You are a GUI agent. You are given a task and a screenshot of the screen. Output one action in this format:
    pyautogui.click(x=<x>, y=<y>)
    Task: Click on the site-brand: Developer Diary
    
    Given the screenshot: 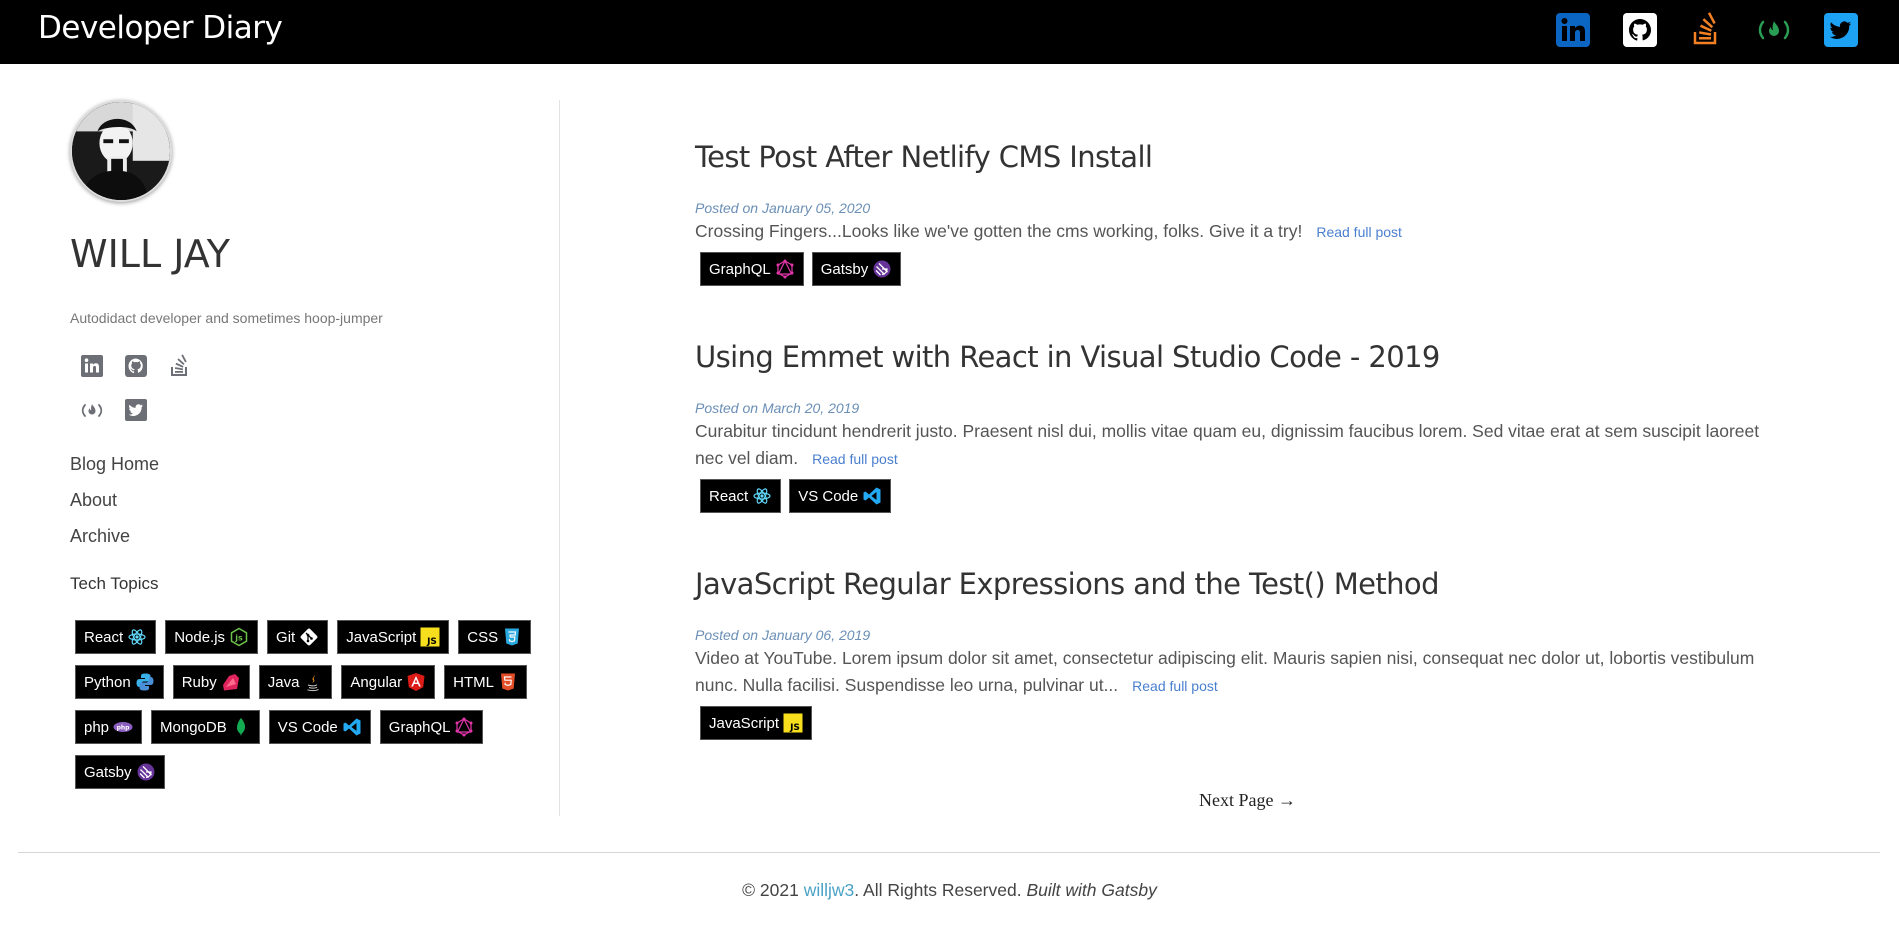 What is the action you would take?
    pyautogui.click(x=160, y=28)
    